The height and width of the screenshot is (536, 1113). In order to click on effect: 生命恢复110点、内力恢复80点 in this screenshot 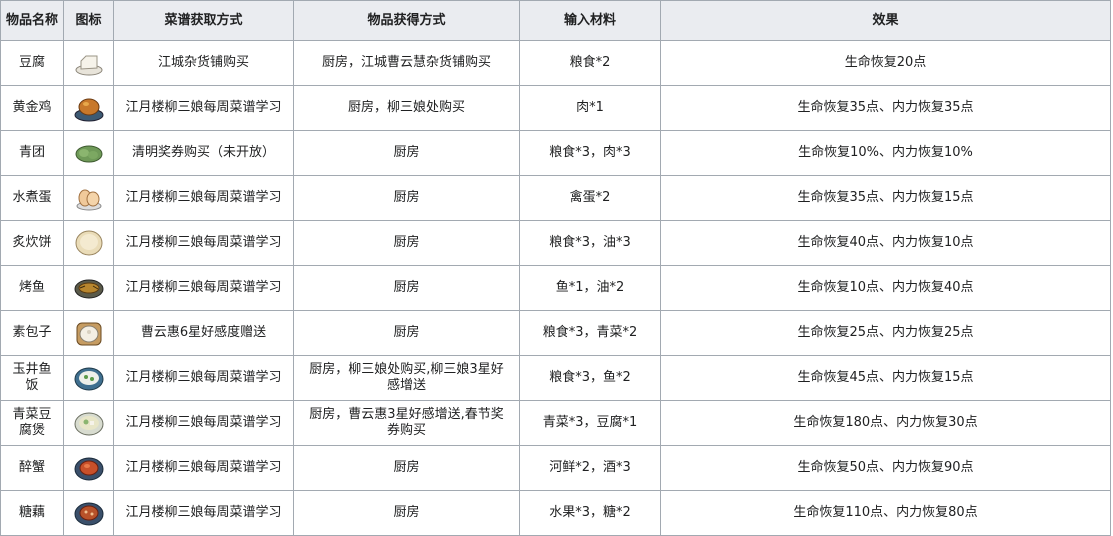, I will do `click(885, 513)`.